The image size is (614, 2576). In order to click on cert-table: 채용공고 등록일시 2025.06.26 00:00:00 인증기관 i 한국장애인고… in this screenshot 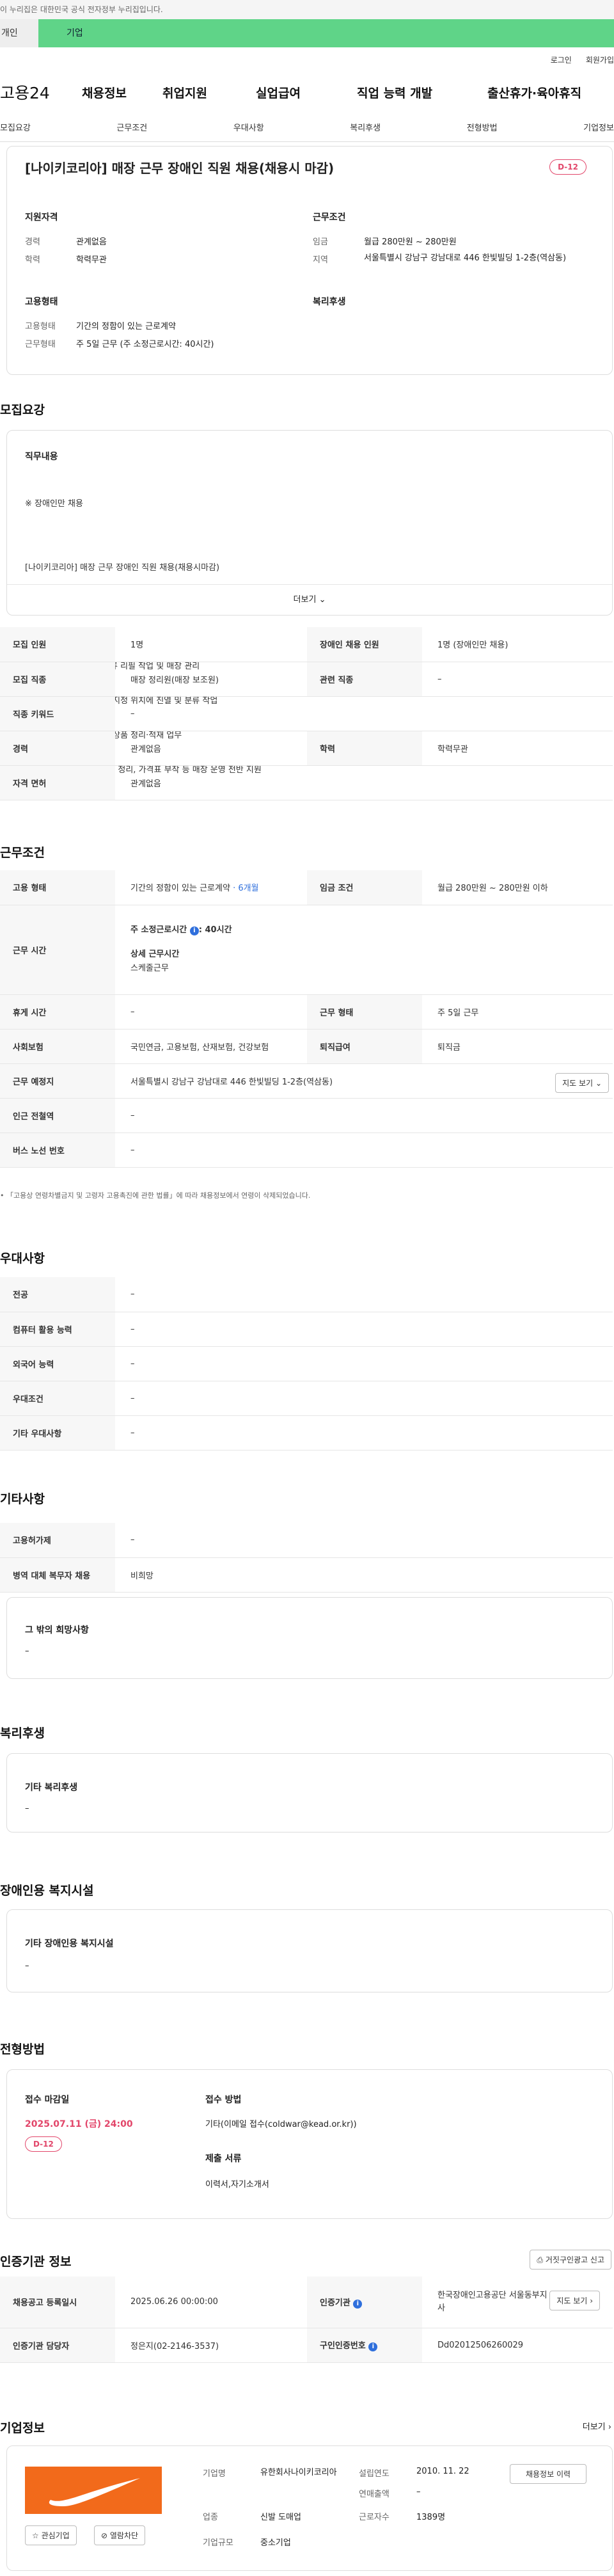, I will do `click(306, 2320)`.